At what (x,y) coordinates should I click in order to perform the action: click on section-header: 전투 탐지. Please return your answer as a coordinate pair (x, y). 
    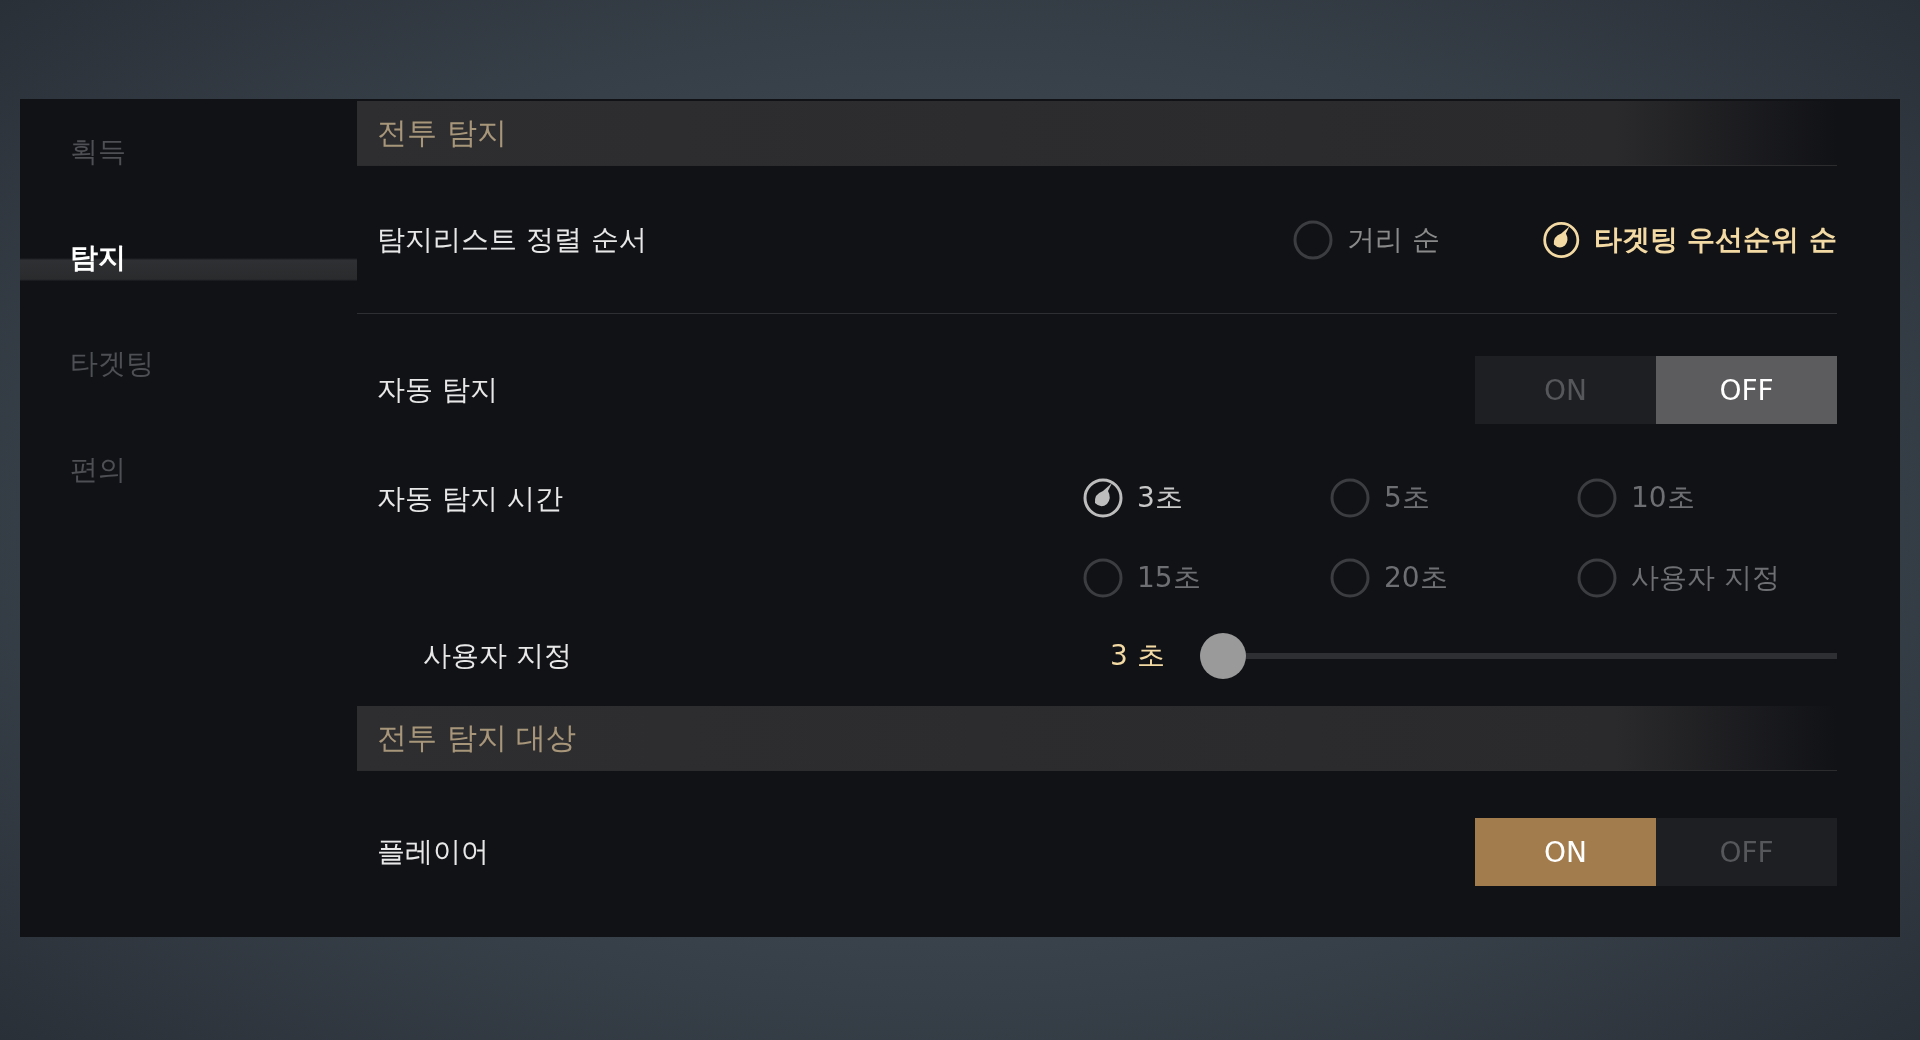
    Looking at the image, I should click on (1097, 133).